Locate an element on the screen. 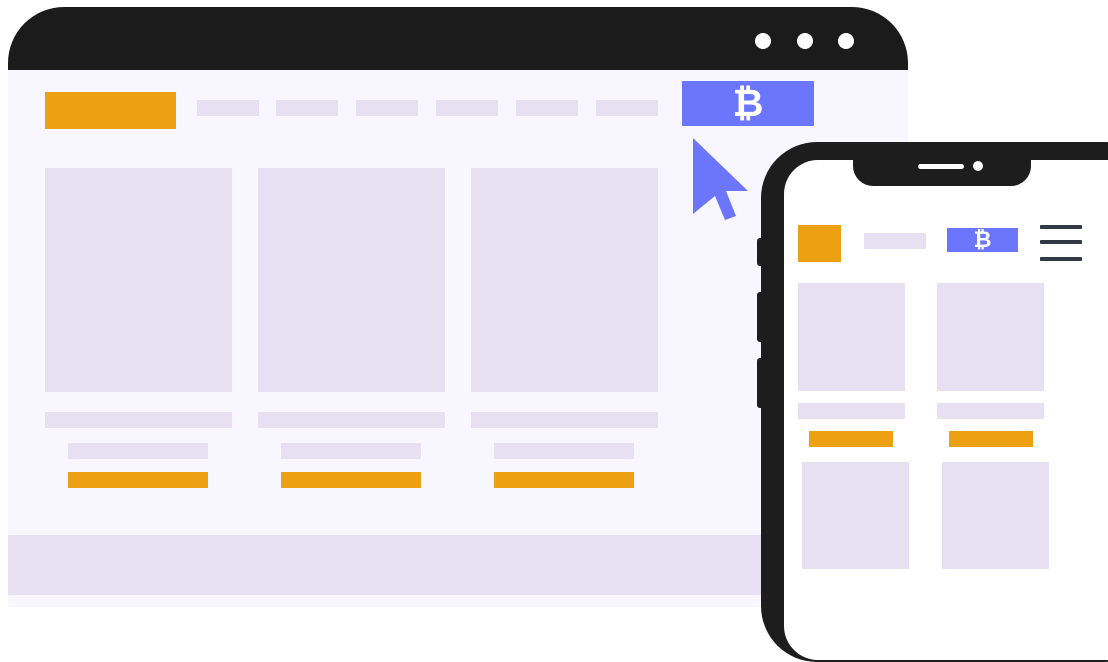  phone-speaker is located at coordinates (941, 166).